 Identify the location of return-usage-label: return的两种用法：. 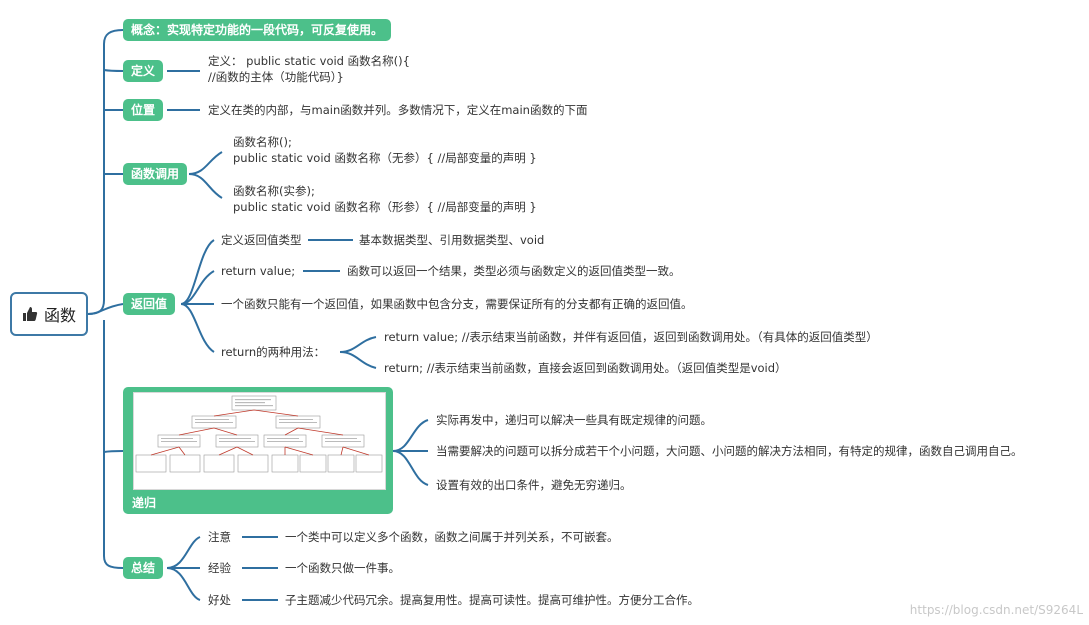
(273, 352).